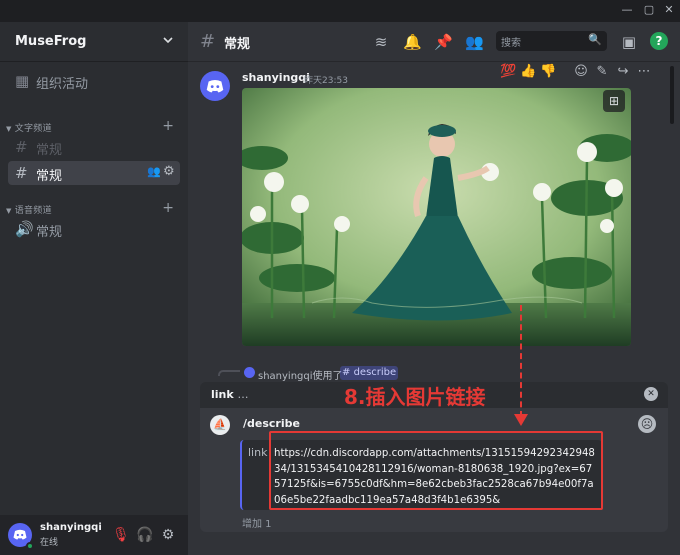  I want to click on add-member-icon: 👥, so click(154, 171).